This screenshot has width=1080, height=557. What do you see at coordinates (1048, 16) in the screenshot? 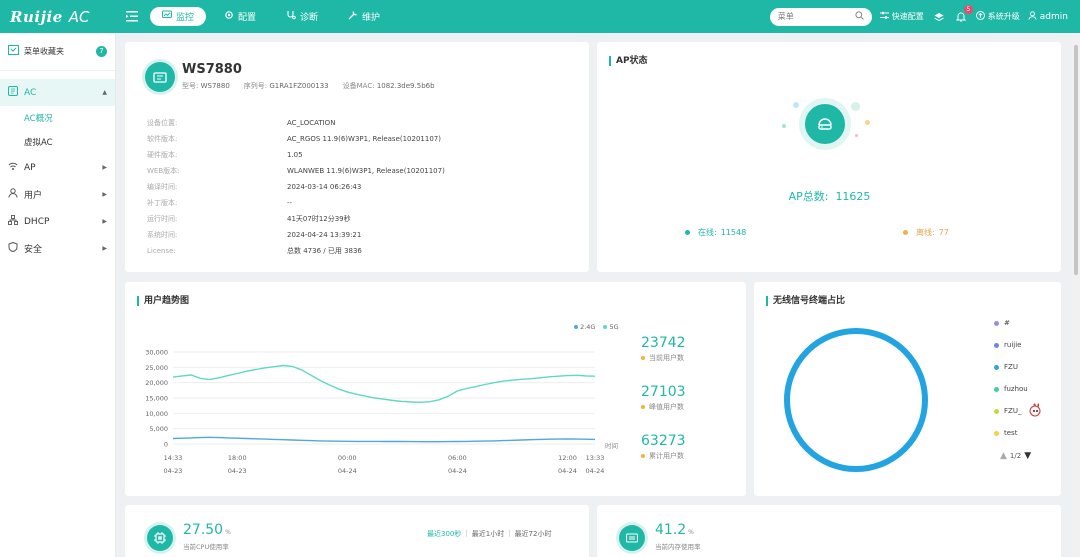
I see `user-menu: admin` at bounding box center [1048, 16].